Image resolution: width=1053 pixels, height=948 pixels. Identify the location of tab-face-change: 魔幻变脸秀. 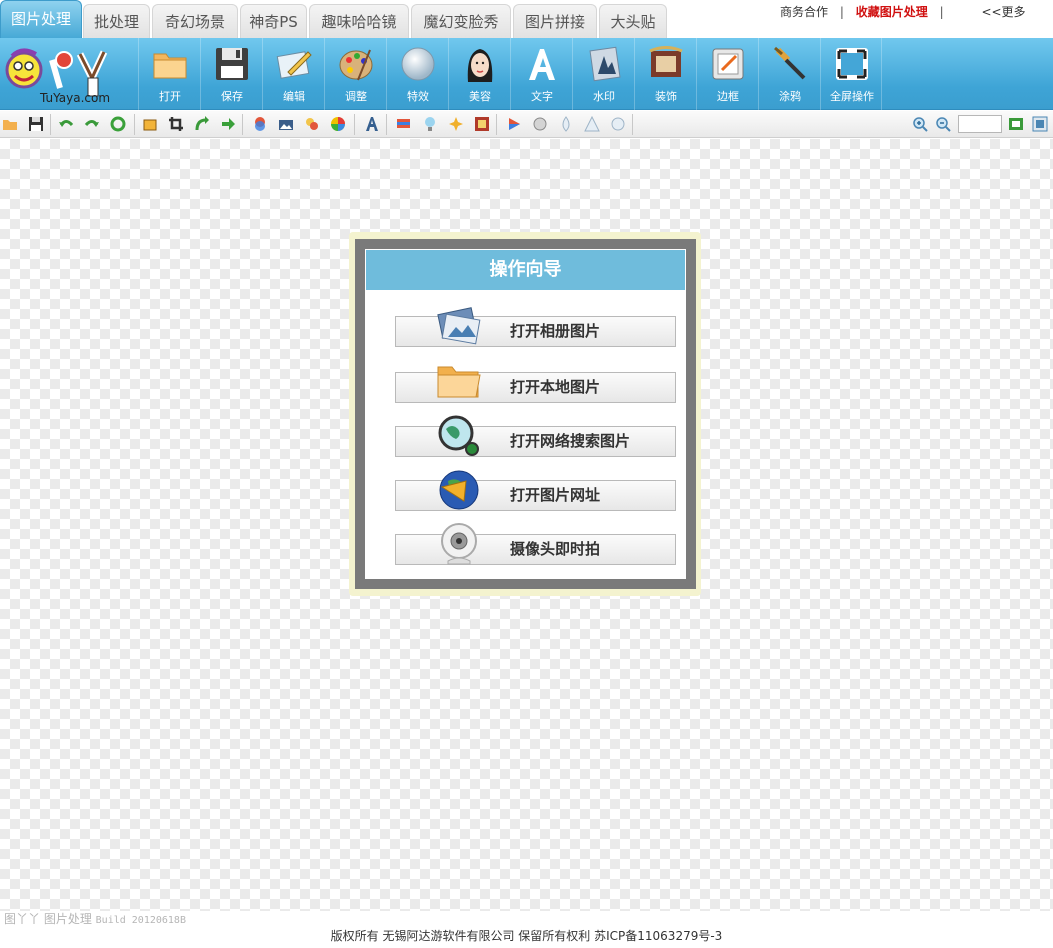
(461, 21).